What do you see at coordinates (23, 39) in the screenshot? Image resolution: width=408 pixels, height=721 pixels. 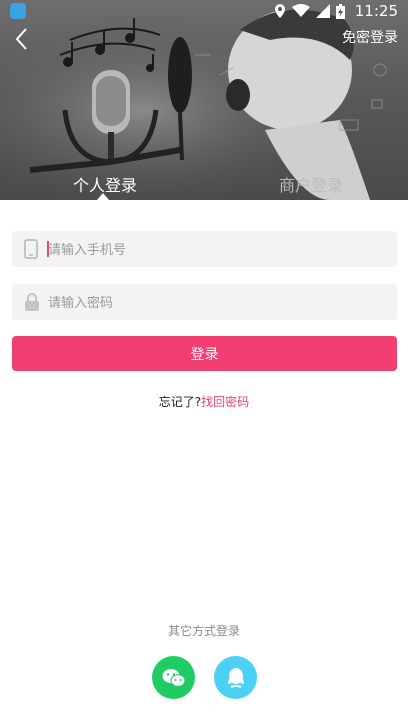 I see `back-arrow-icon` at bounding box center [23, 39].